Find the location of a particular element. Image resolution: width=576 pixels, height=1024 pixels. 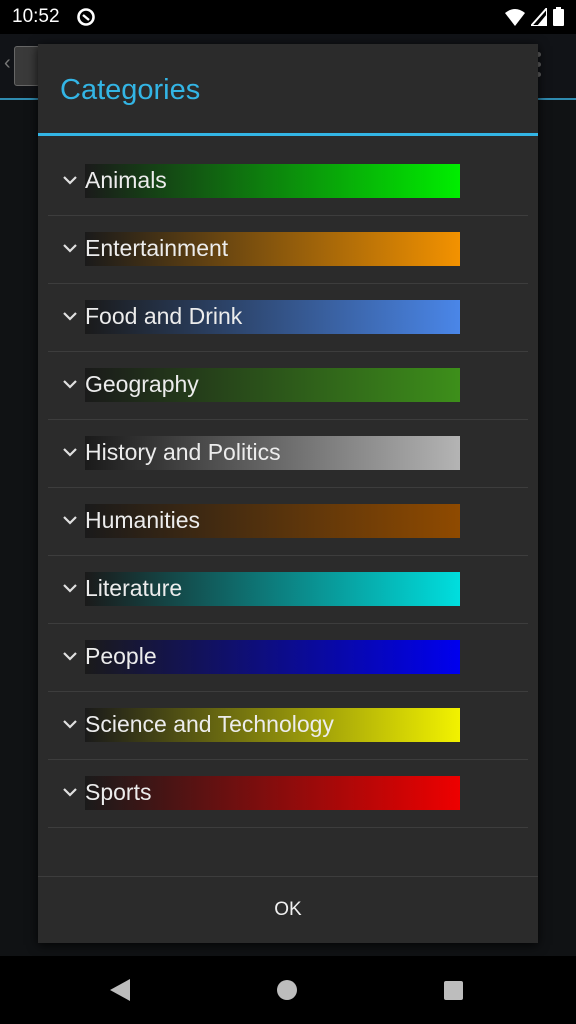

signal-icon is located at coordinates (539, 16).